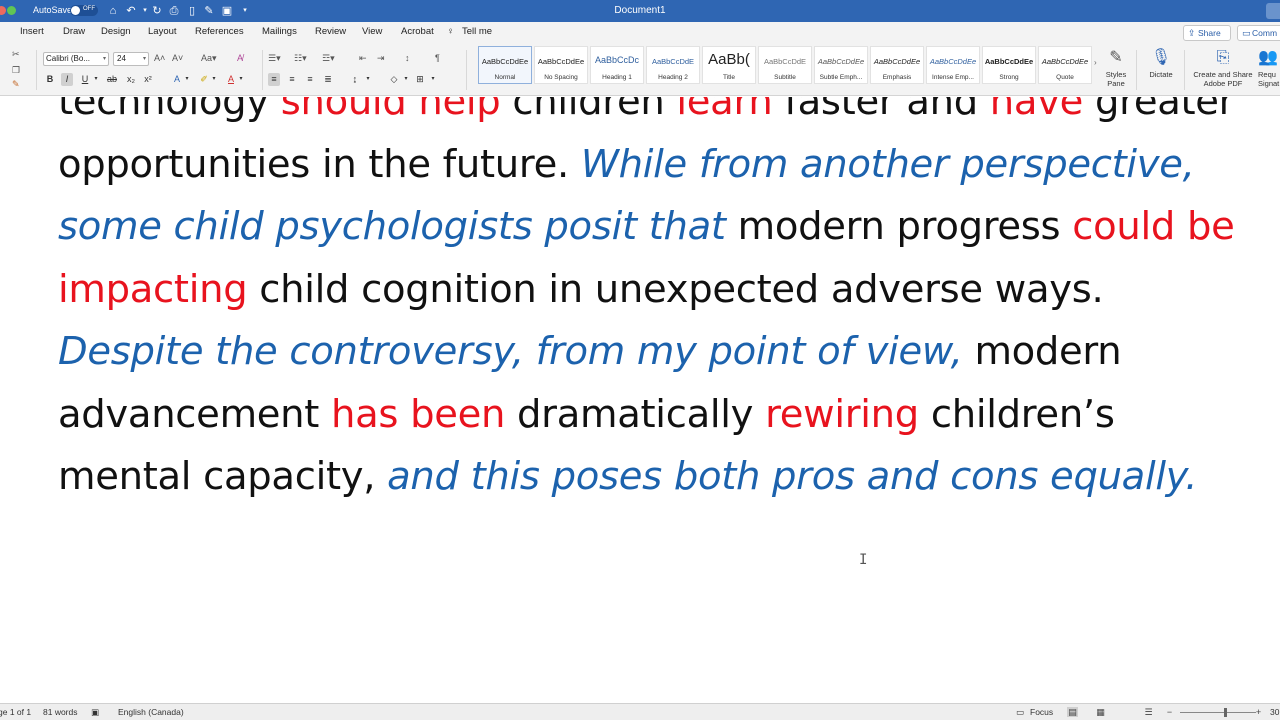 This screenshot has width=1280, height=720. Describe the element at coordinates (76, 59) in the screenshot. I see `font-name-select: Calibri (Bo... ▾` at that location.